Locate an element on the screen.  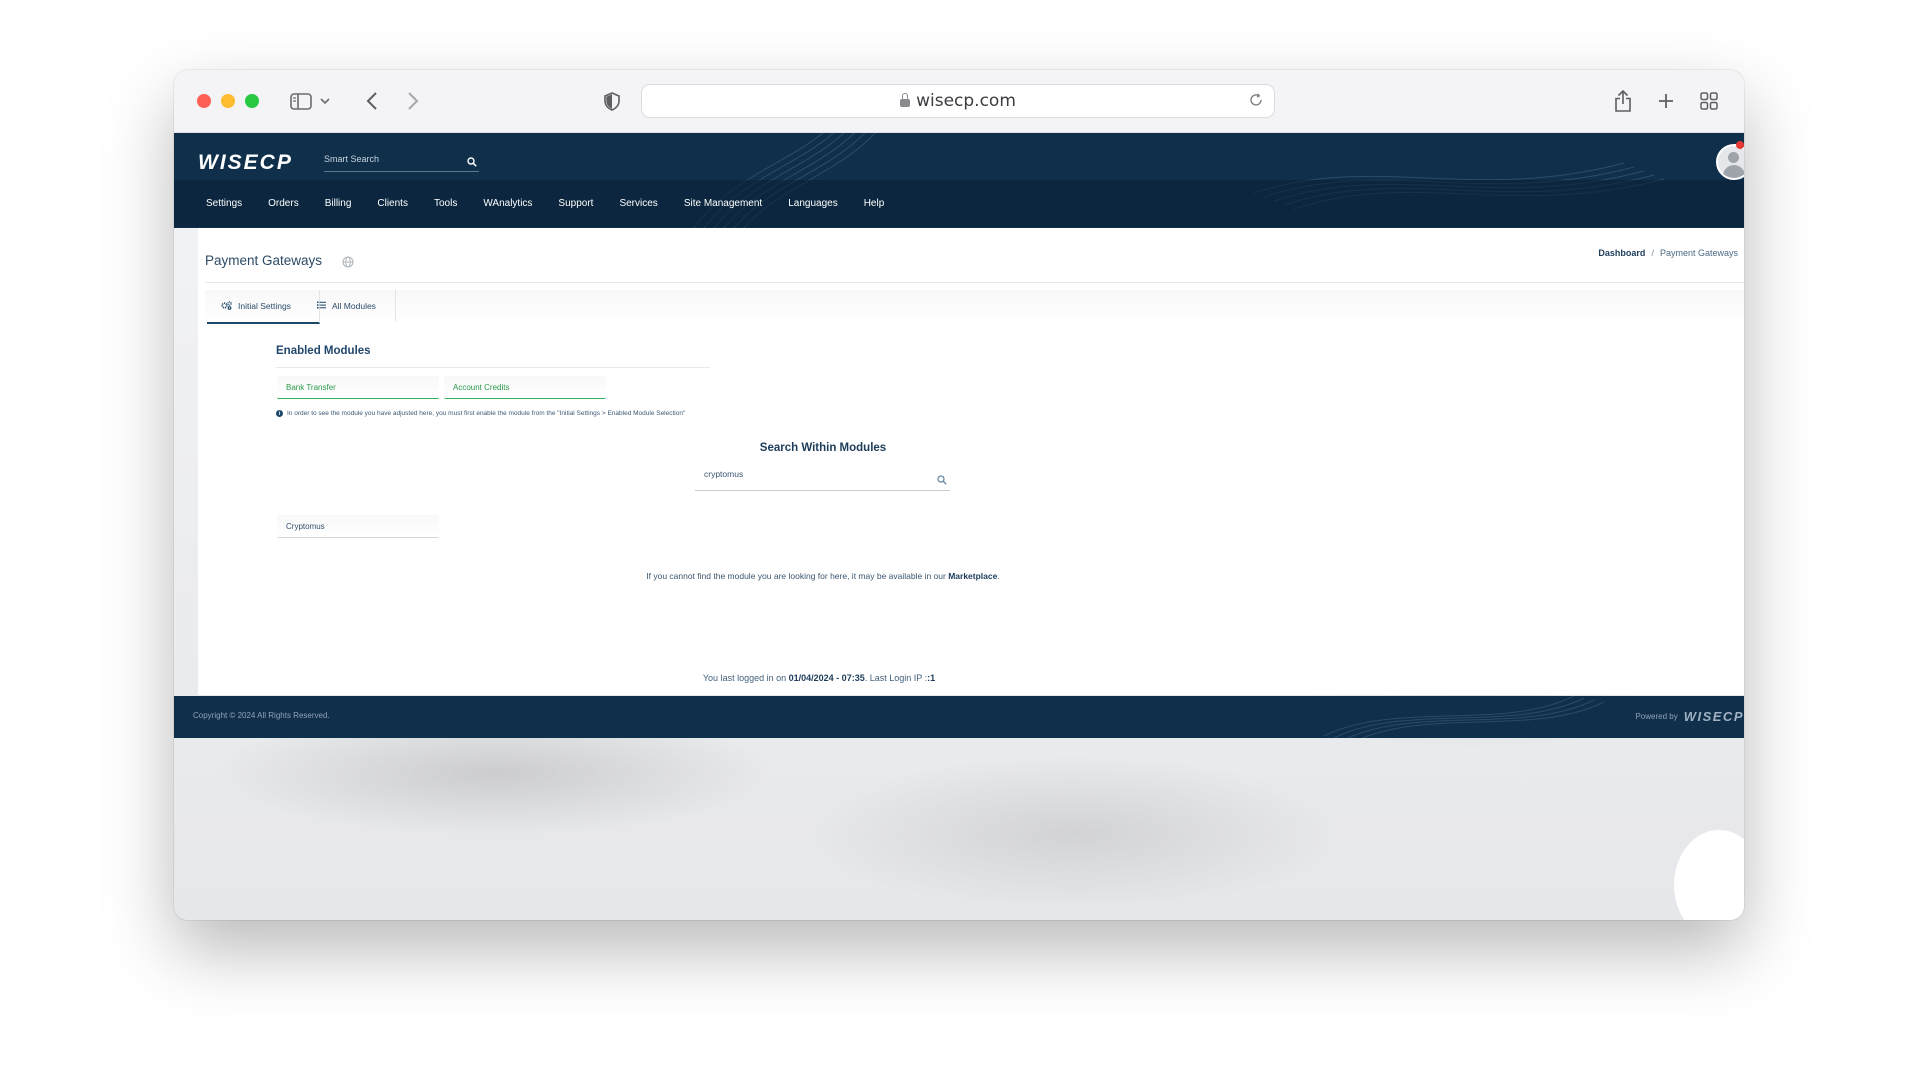
lock-icon is located at coordinates (905, 100).